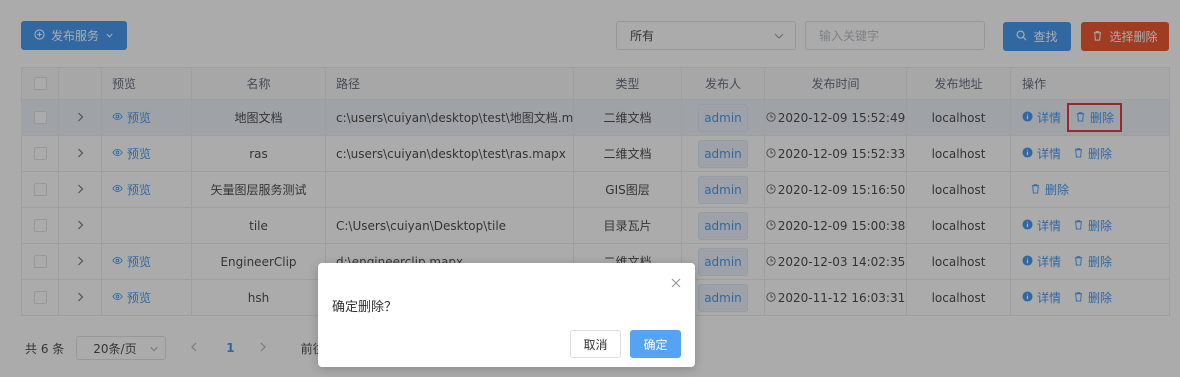 The height and width of the screenshot is (377, 1180). Describe the element at coordinates (676, 284) in the screenshot. I see `close-icon` at that location.